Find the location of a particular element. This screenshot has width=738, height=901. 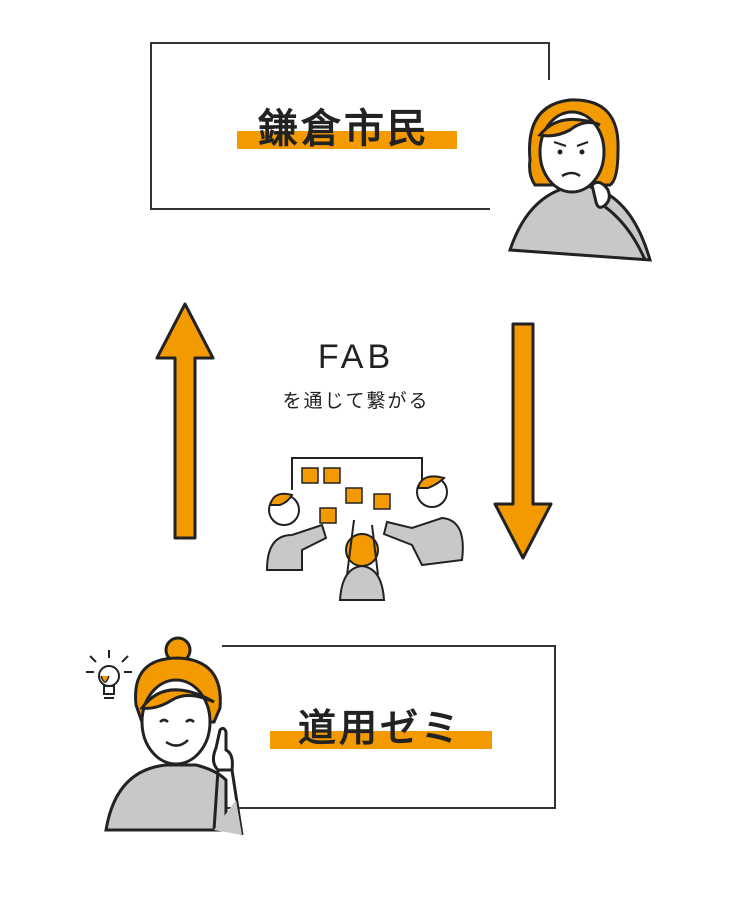

bottom-box-label: 道用ゼミ is located at coordinates (380, 728).